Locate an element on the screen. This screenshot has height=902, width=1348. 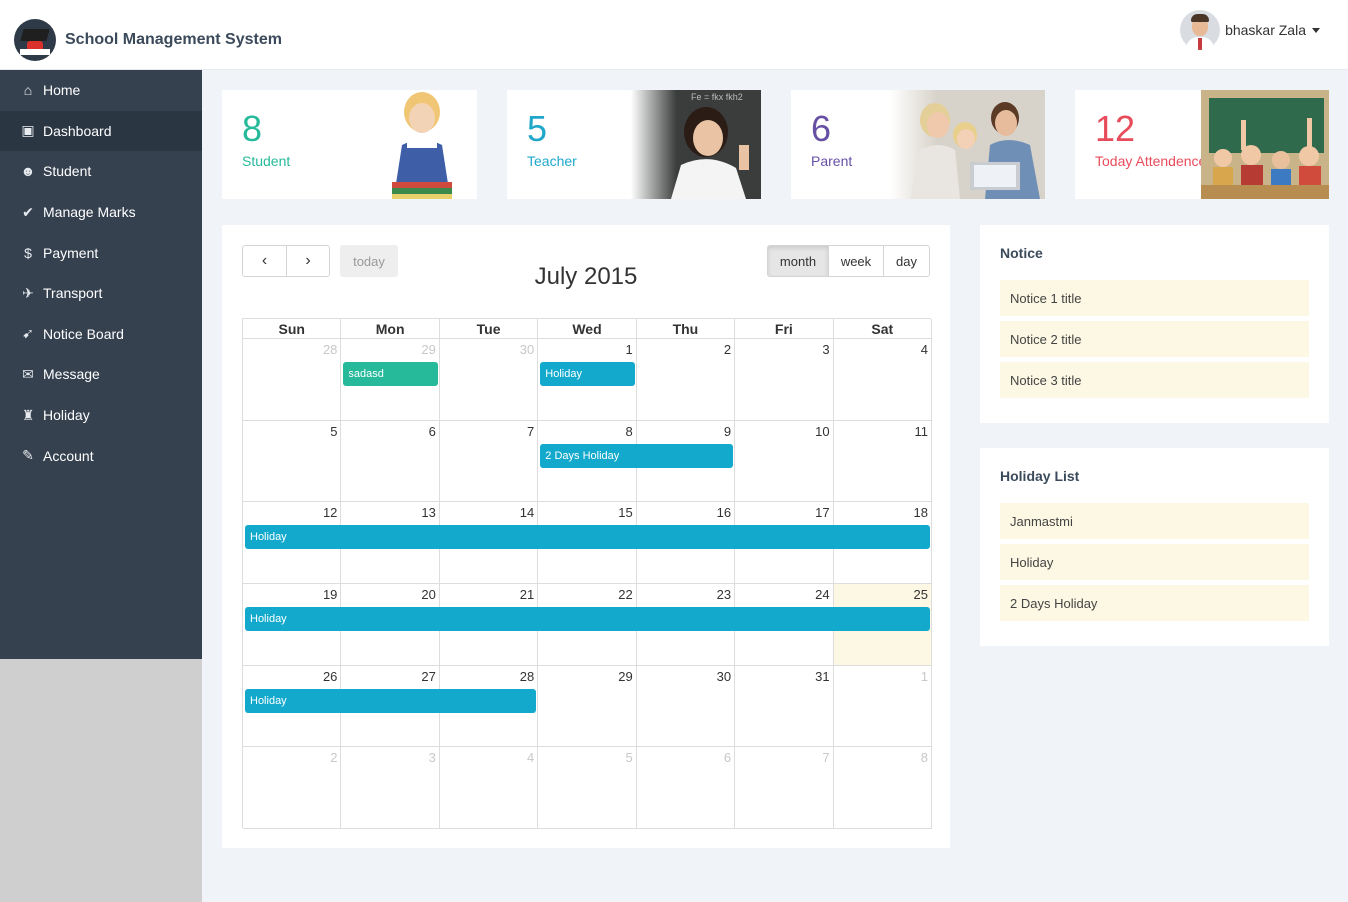
day-number: 30 is located at coordinates (527, 349).